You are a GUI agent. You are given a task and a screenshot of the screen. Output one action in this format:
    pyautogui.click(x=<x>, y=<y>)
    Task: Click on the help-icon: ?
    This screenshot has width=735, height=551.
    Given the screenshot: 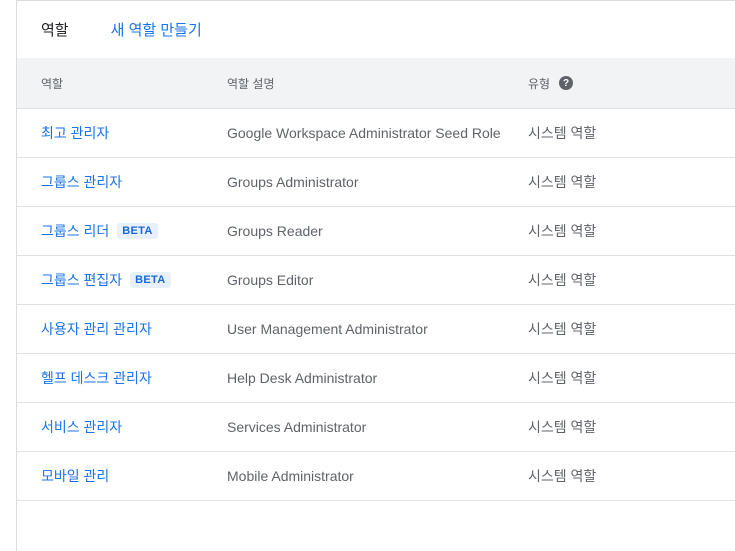 What is the action you would take?
    pyautogui.click(x=566, y=83)
    